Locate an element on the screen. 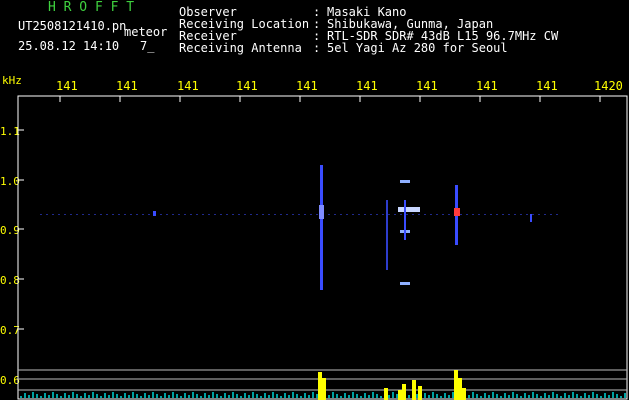 This screenshot has height=400, width=629. meteor-trace-core is located at coordinates (321, 212).